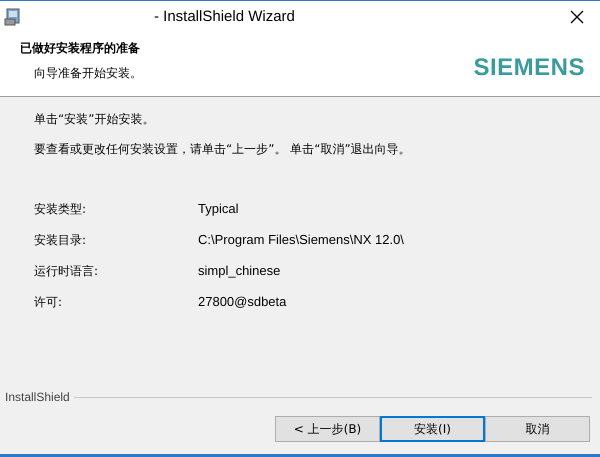  What do you see at coordinates (301, 240) in the screenshot?
I see `setting-value: C:\Program Files\Siemens\NX 12.0\` at bounding box center [301, 240].